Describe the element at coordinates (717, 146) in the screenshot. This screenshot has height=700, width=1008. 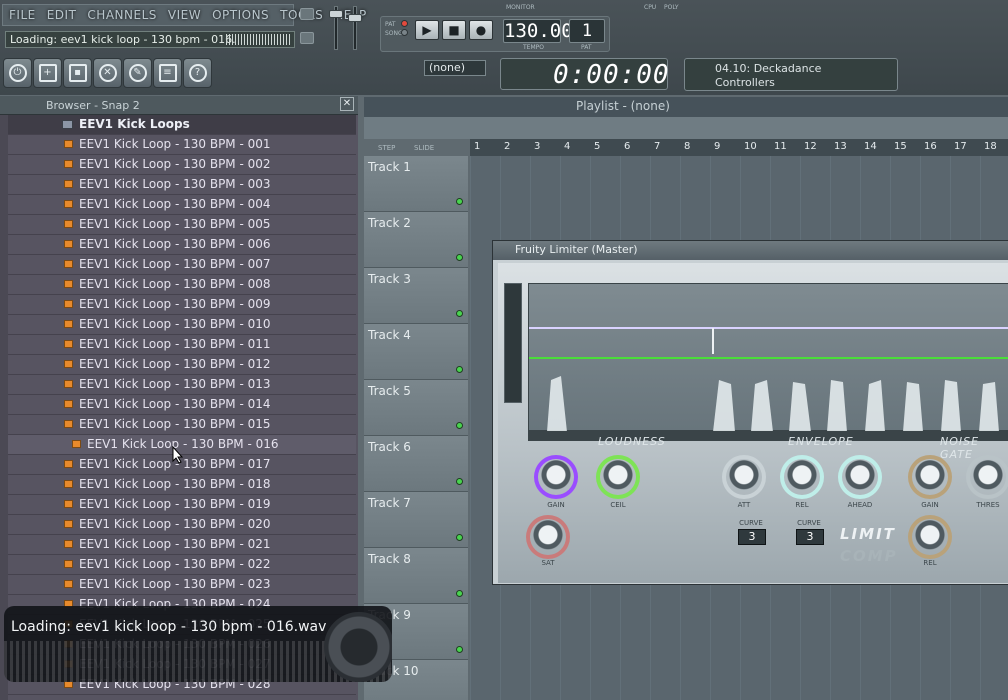
I see `ruler-bar-number: 9` at that location.